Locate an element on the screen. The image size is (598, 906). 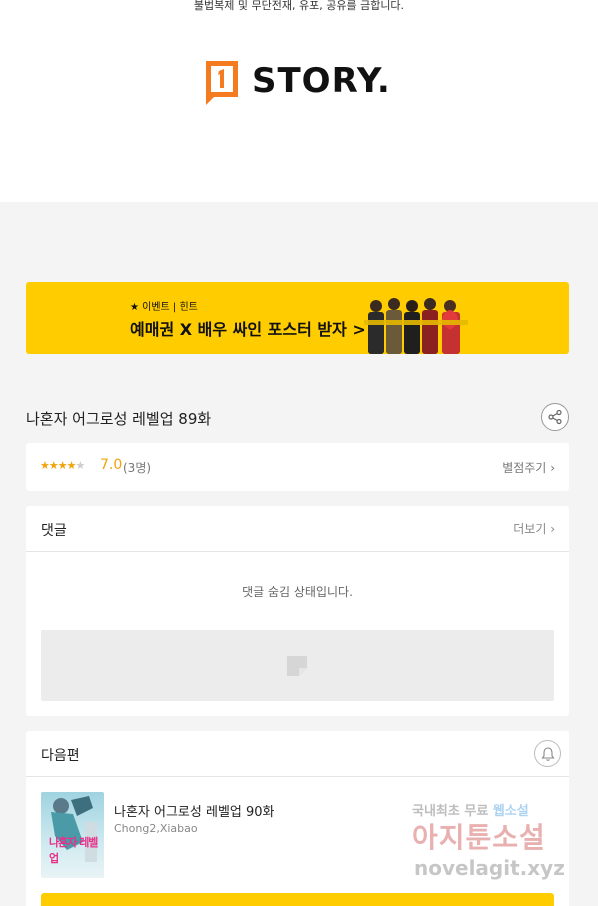
rating-card: ★★★★★ 7.0 (3명) 별점주기 › is located at coordinates (297, 467).